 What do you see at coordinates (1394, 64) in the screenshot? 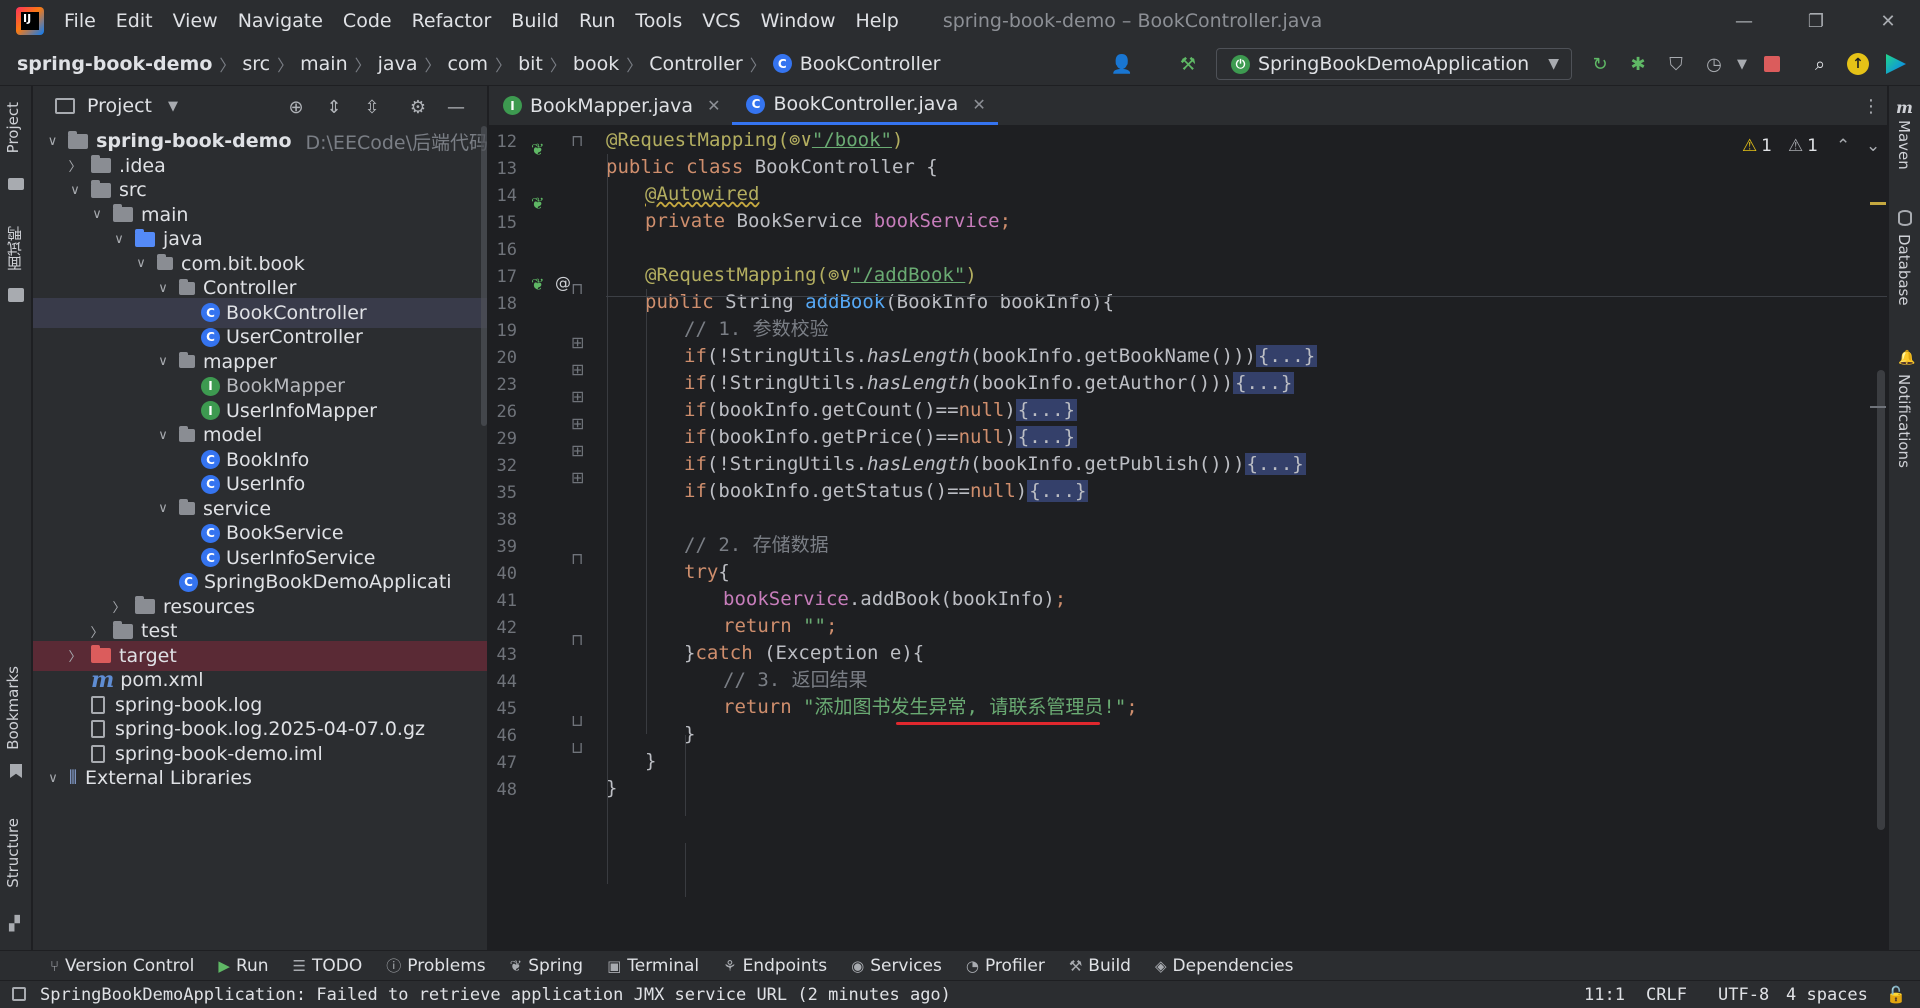
I see `run-configuration-select: ⏻ SpringBookDemoApplication ▼` at bounding box center [1394, 64].